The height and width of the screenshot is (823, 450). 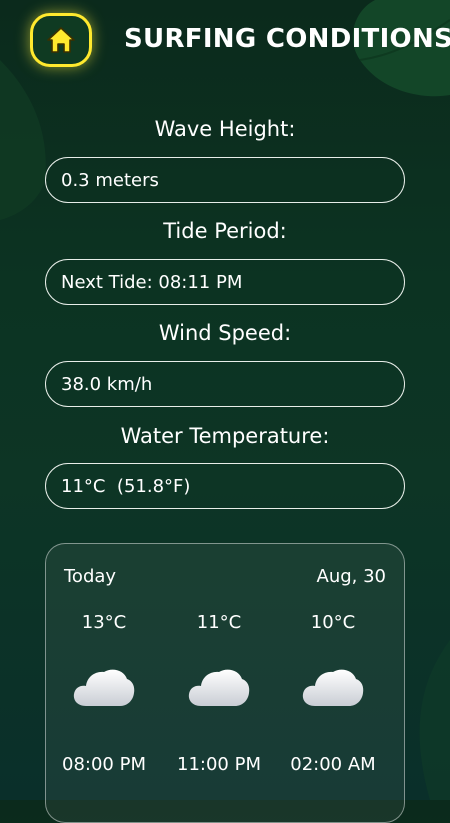 What do you see at coordinates (219, 764) in the screenshot?
I see `forecast-time: 11:00 PM` at bounding box center [219, 764].